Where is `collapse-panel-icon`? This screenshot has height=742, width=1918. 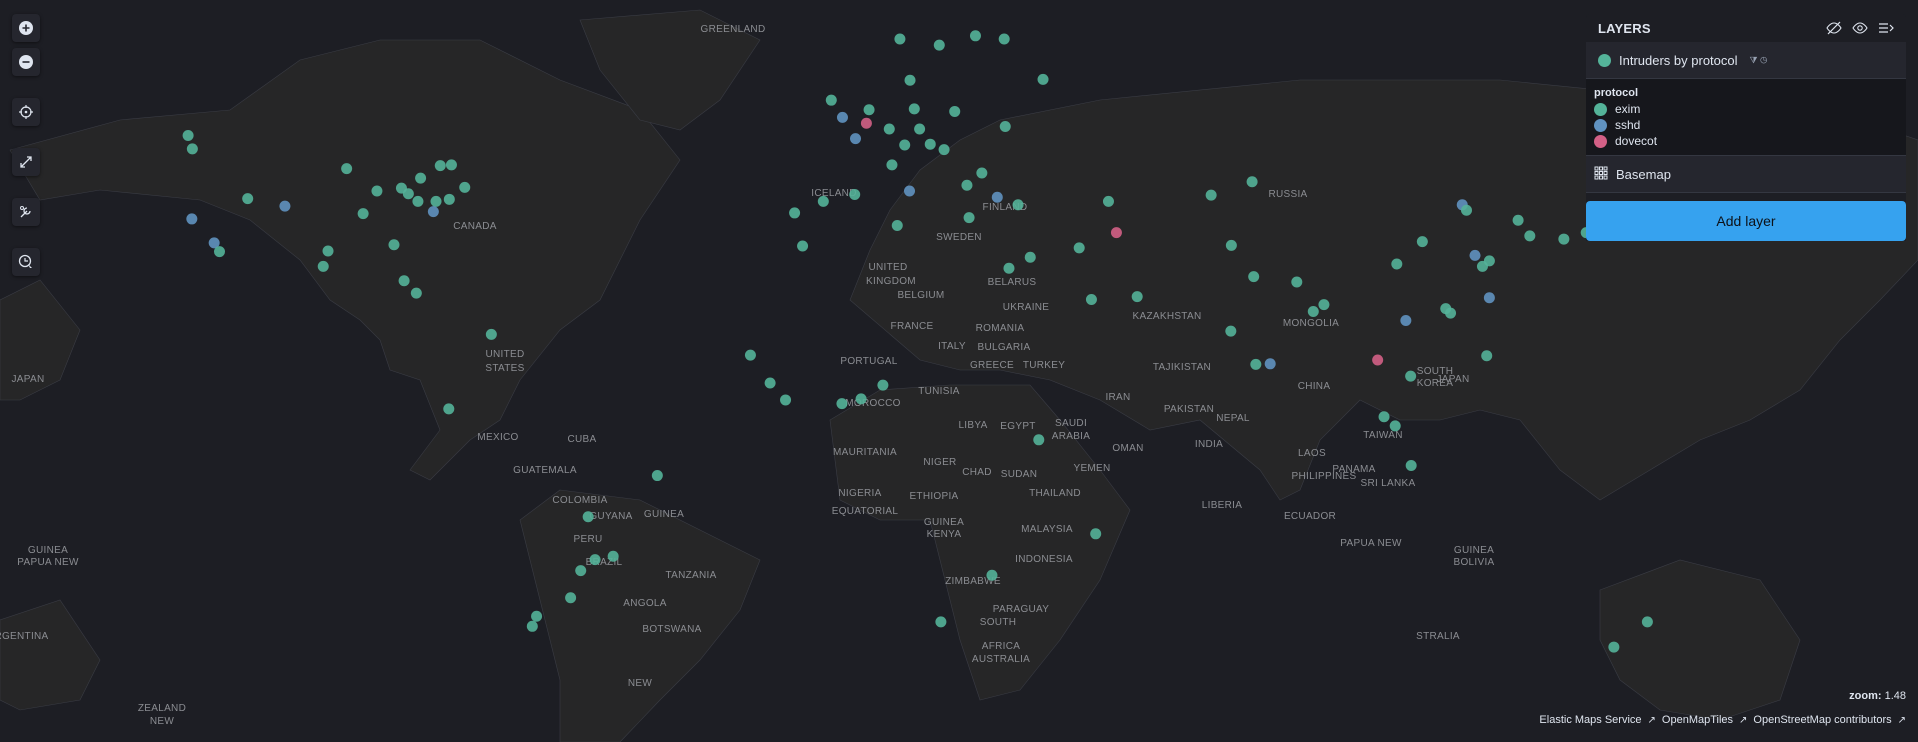 collapse-panel-icon is located at coordinates (1886, 28).